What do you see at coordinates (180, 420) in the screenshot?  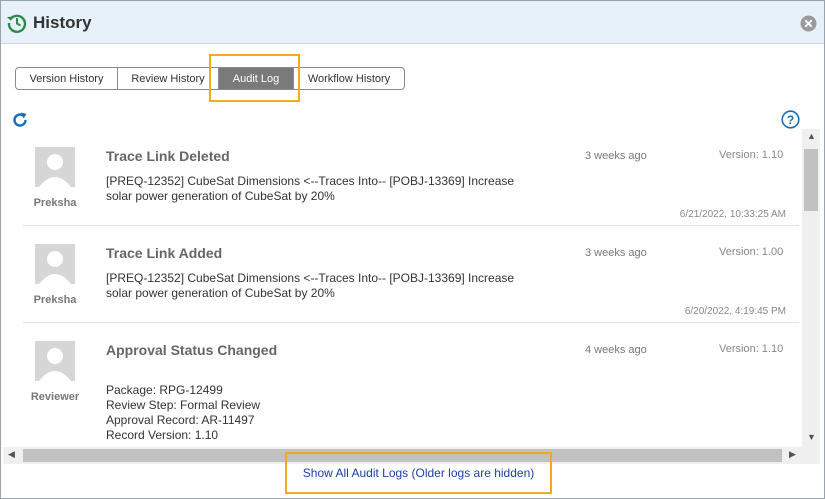 I see `entry-line: Approval Record: AR-11497` at bounding box center [180, 420].